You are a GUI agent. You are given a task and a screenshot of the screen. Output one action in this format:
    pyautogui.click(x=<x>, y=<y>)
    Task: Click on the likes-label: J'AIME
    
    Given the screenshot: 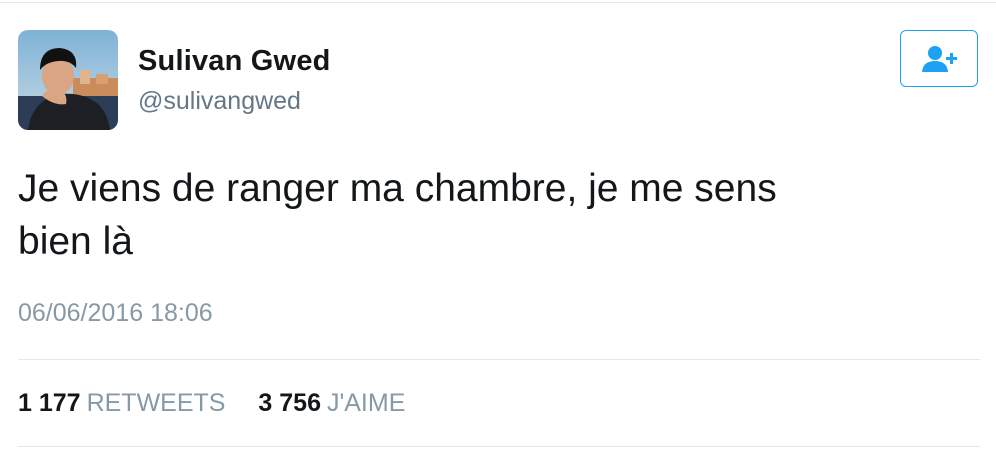 What is the action you would take?
    pyautogui.click(x=366, y=403)
    